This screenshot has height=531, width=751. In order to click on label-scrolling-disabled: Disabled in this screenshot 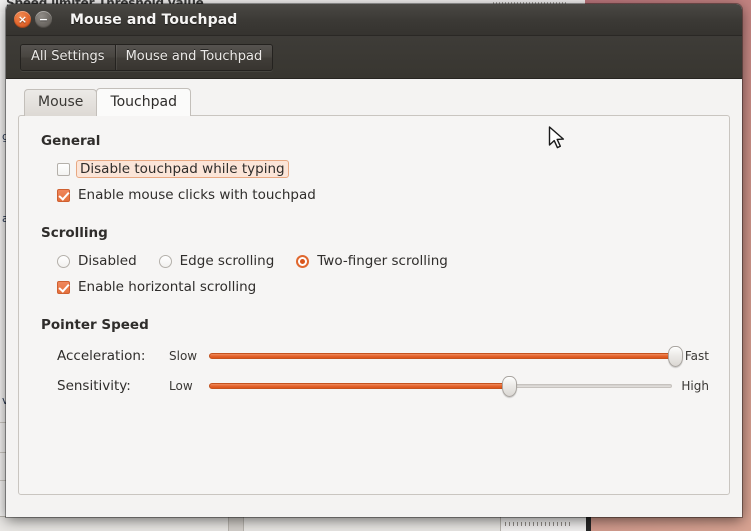, I will do `click(107, 261)`.